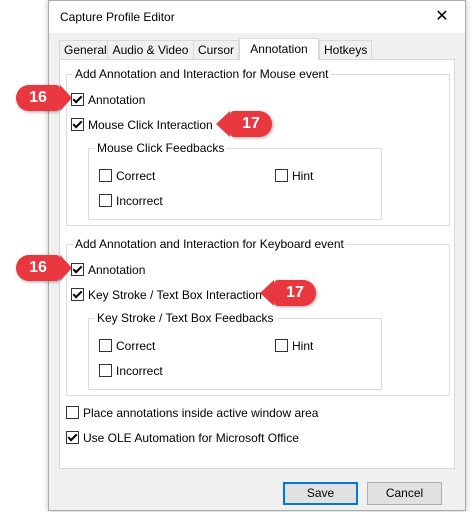 The image size is (475, 512). Describe the element at coordinates (139, 201) in the screenshot. I see `mouse-incorrect-label: Incorrect` at that location.